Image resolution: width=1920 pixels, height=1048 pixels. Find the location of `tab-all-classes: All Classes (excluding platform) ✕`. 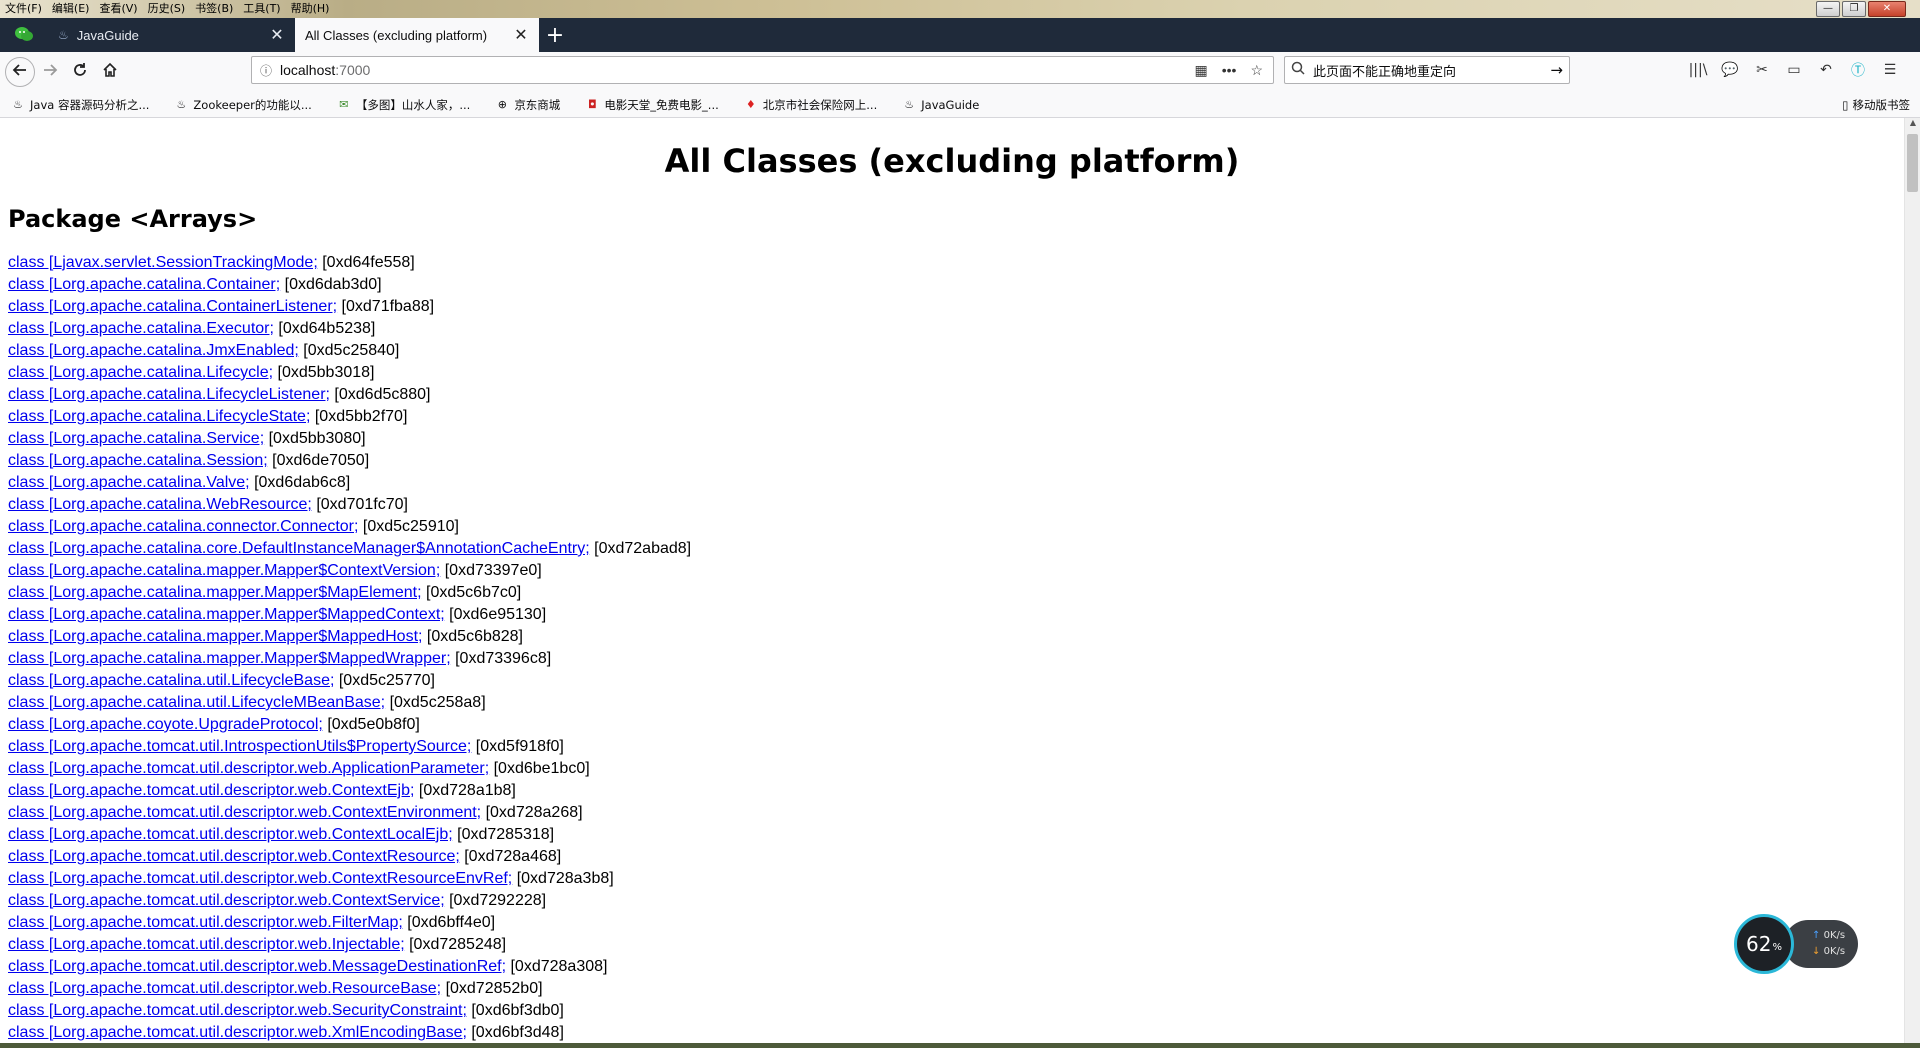

tab-all-classes: All Classes (excluding platform) ✕ is located at coordinates (417, 35).